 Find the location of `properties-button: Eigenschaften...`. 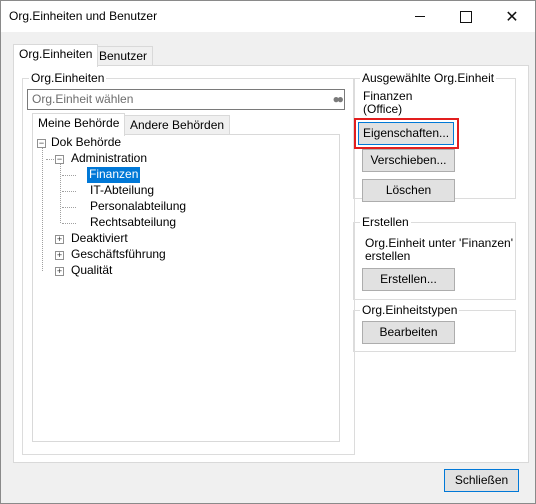

properties-button: Eigenschaften... is located at coordinates (406, 133).